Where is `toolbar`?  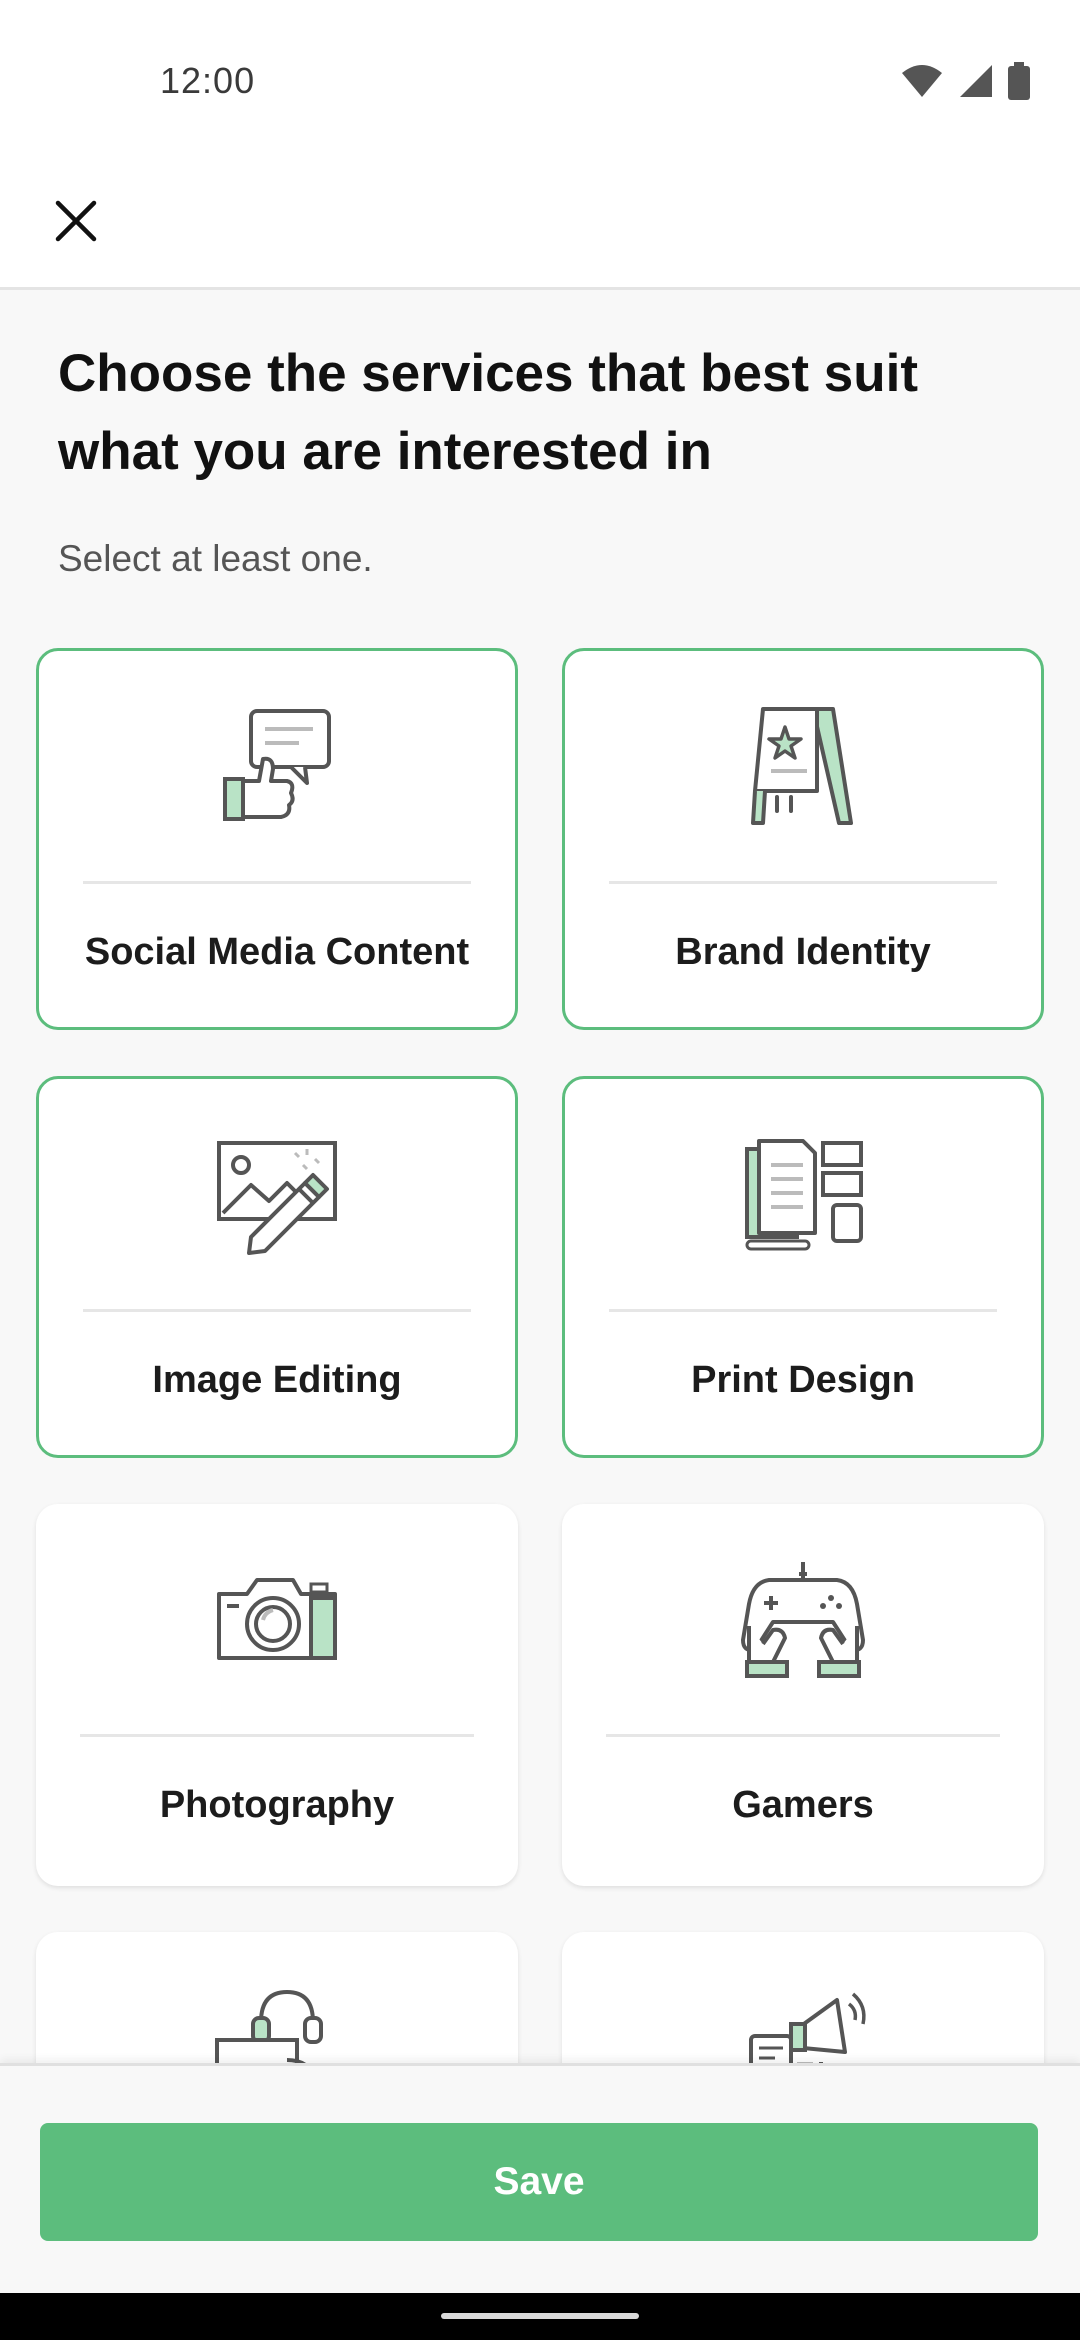
toolbar is located at coordinates (540, 227).